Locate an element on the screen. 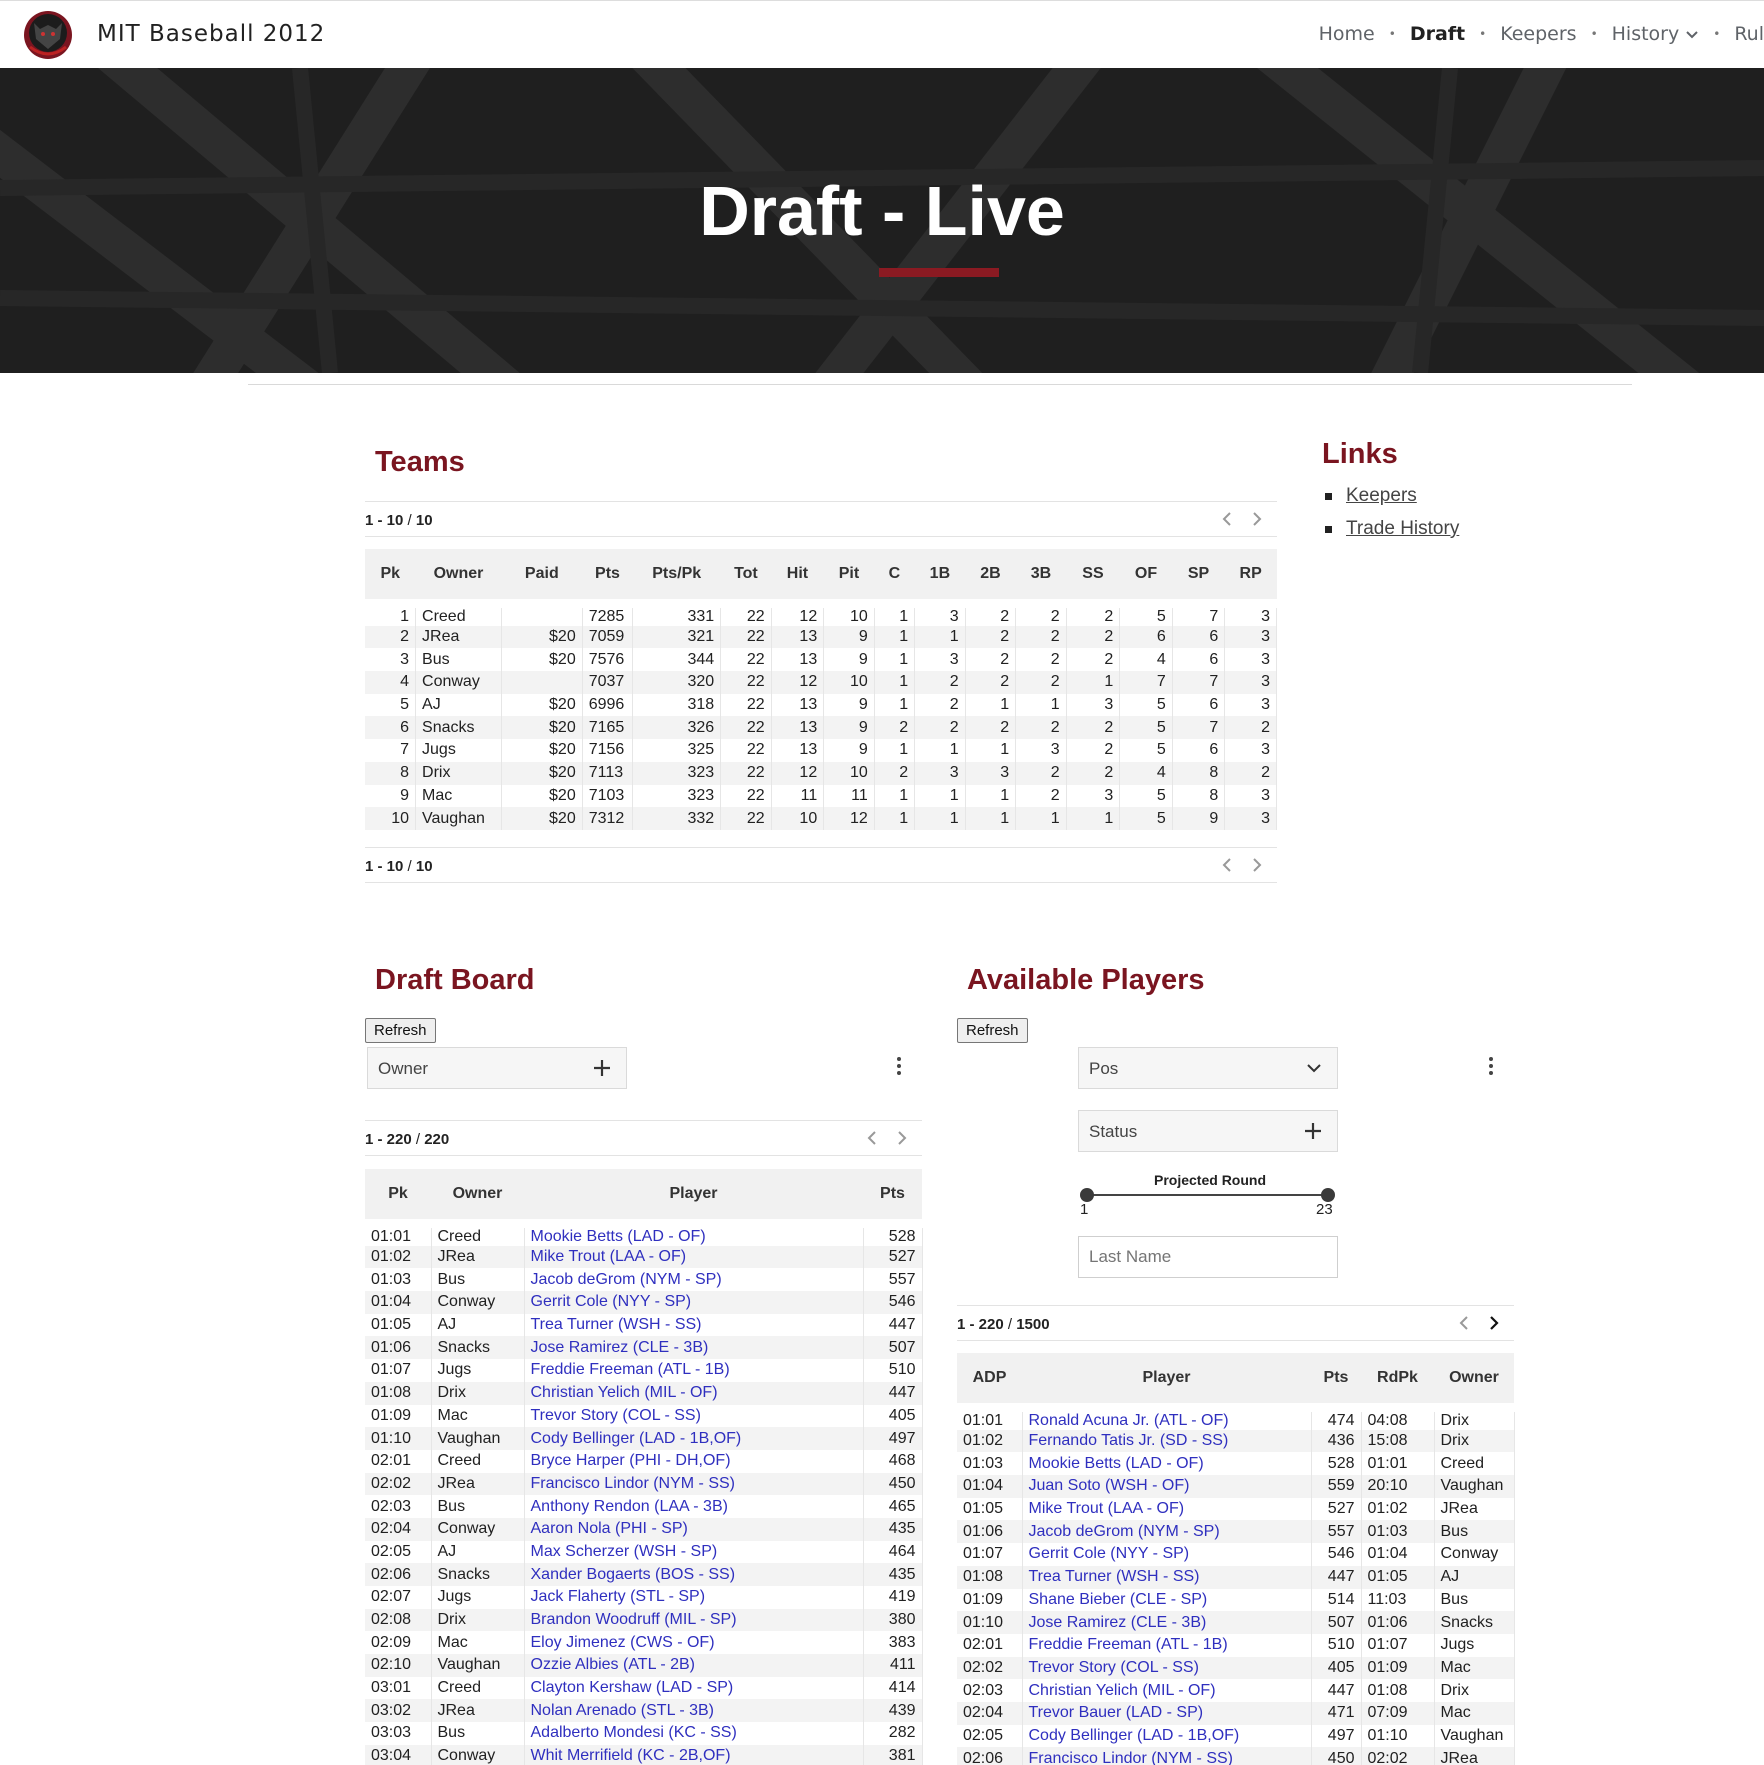  player-link: Anthony Rendon (LAA - 3B) is located at coordinates (629, 1506).